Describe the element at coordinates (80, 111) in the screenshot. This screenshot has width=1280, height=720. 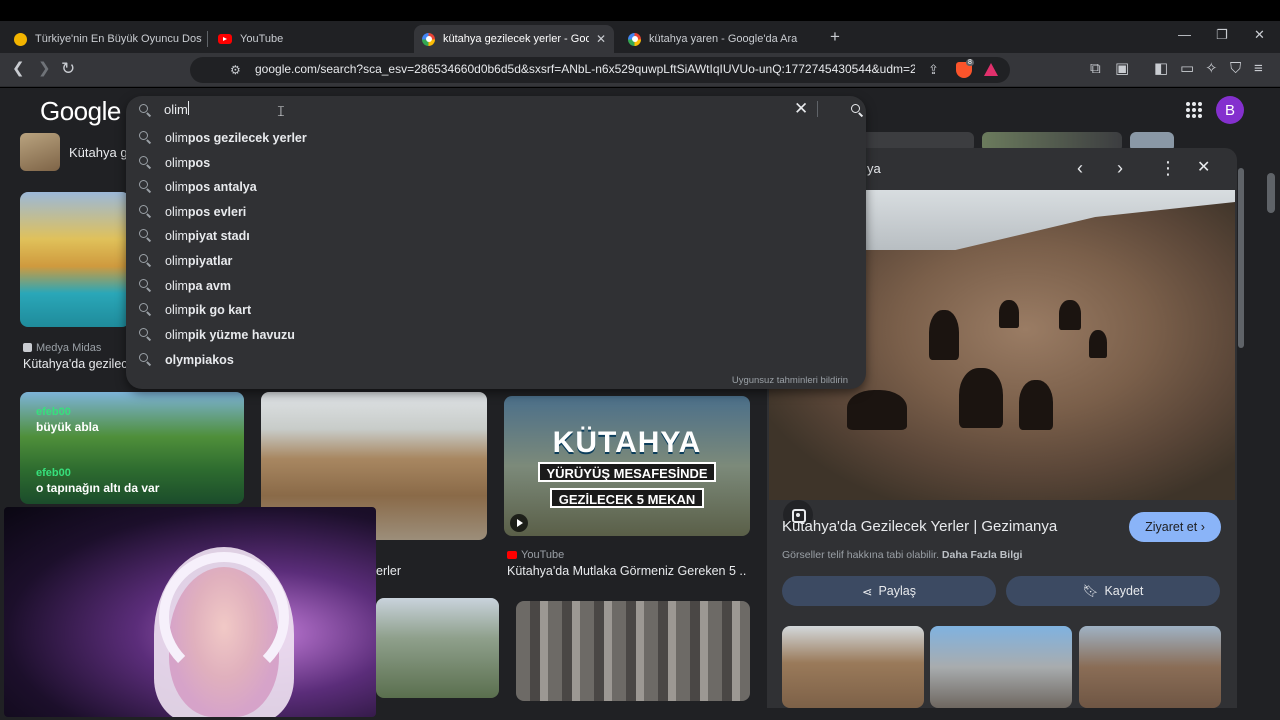
I see `google-logo: Google` at that location.